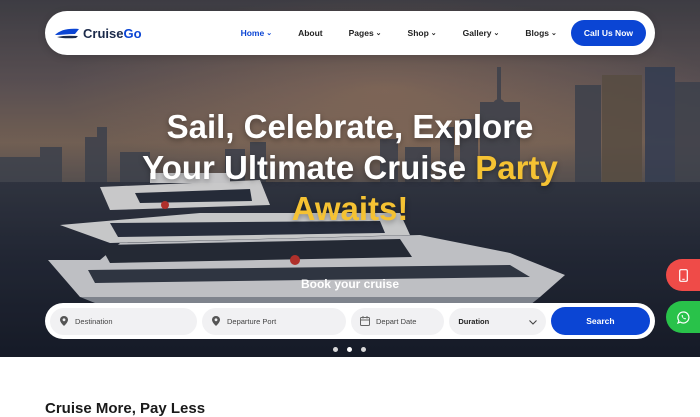  What do you see at coordinates (309, 167) in the screenshot?
I see `hero-title-line2-text: Your Ultimate Cruise` at bounding box center [309, 167].